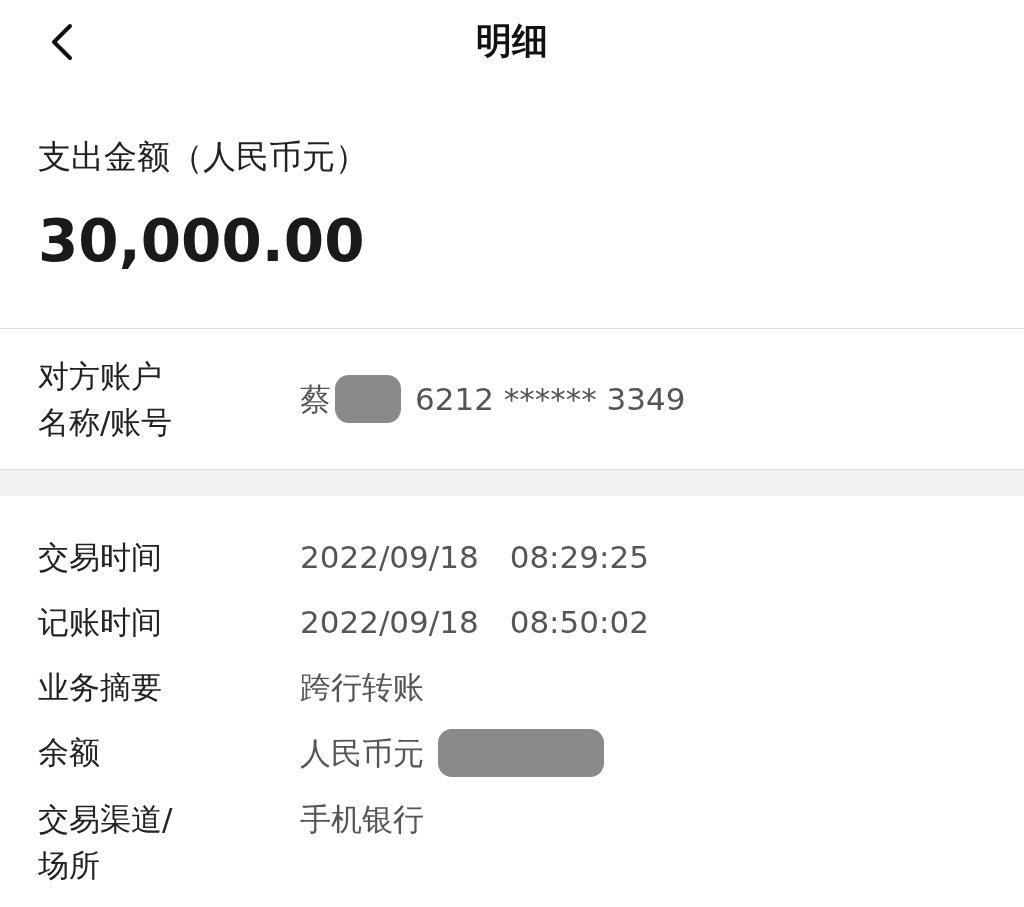 This screenshot has height=907, width=1024. I want to click on field-label: 交易渠道/, so click(106, 819).